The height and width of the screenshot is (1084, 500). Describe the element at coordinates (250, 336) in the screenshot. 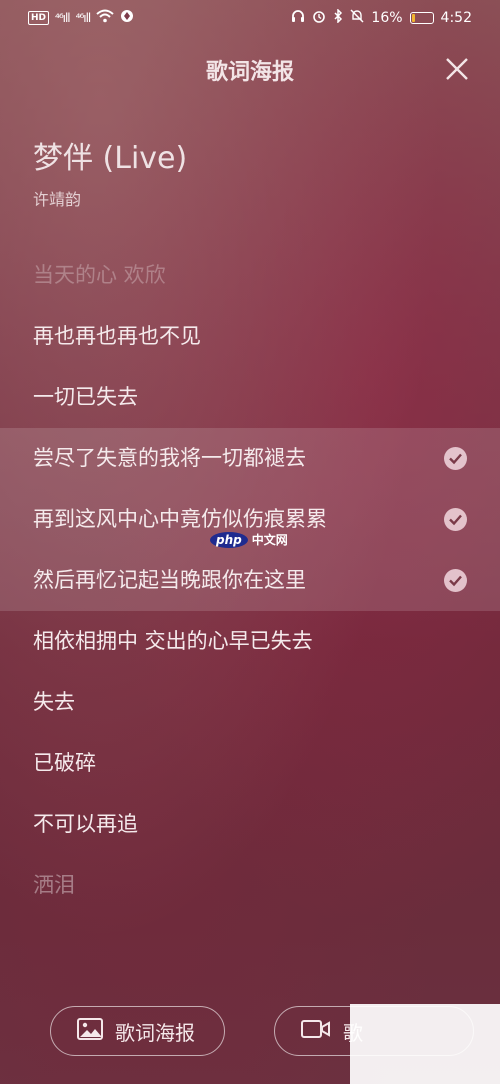

I see `lyric-line: 再也再也再也不见` at that location.